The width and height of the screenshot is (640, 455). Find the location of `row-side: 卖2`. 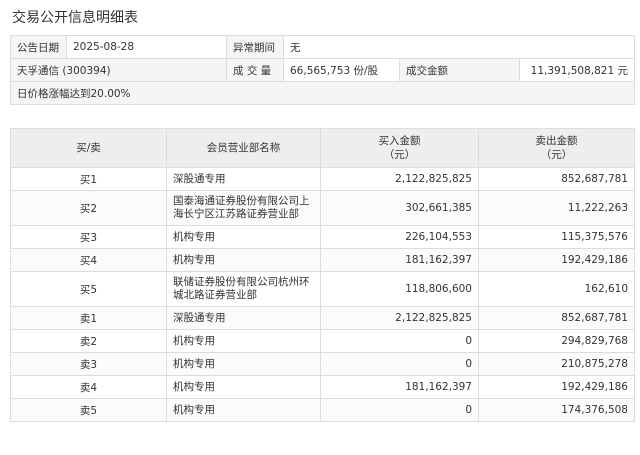

row-side: 卖2 is located at coordinates (88, 341).